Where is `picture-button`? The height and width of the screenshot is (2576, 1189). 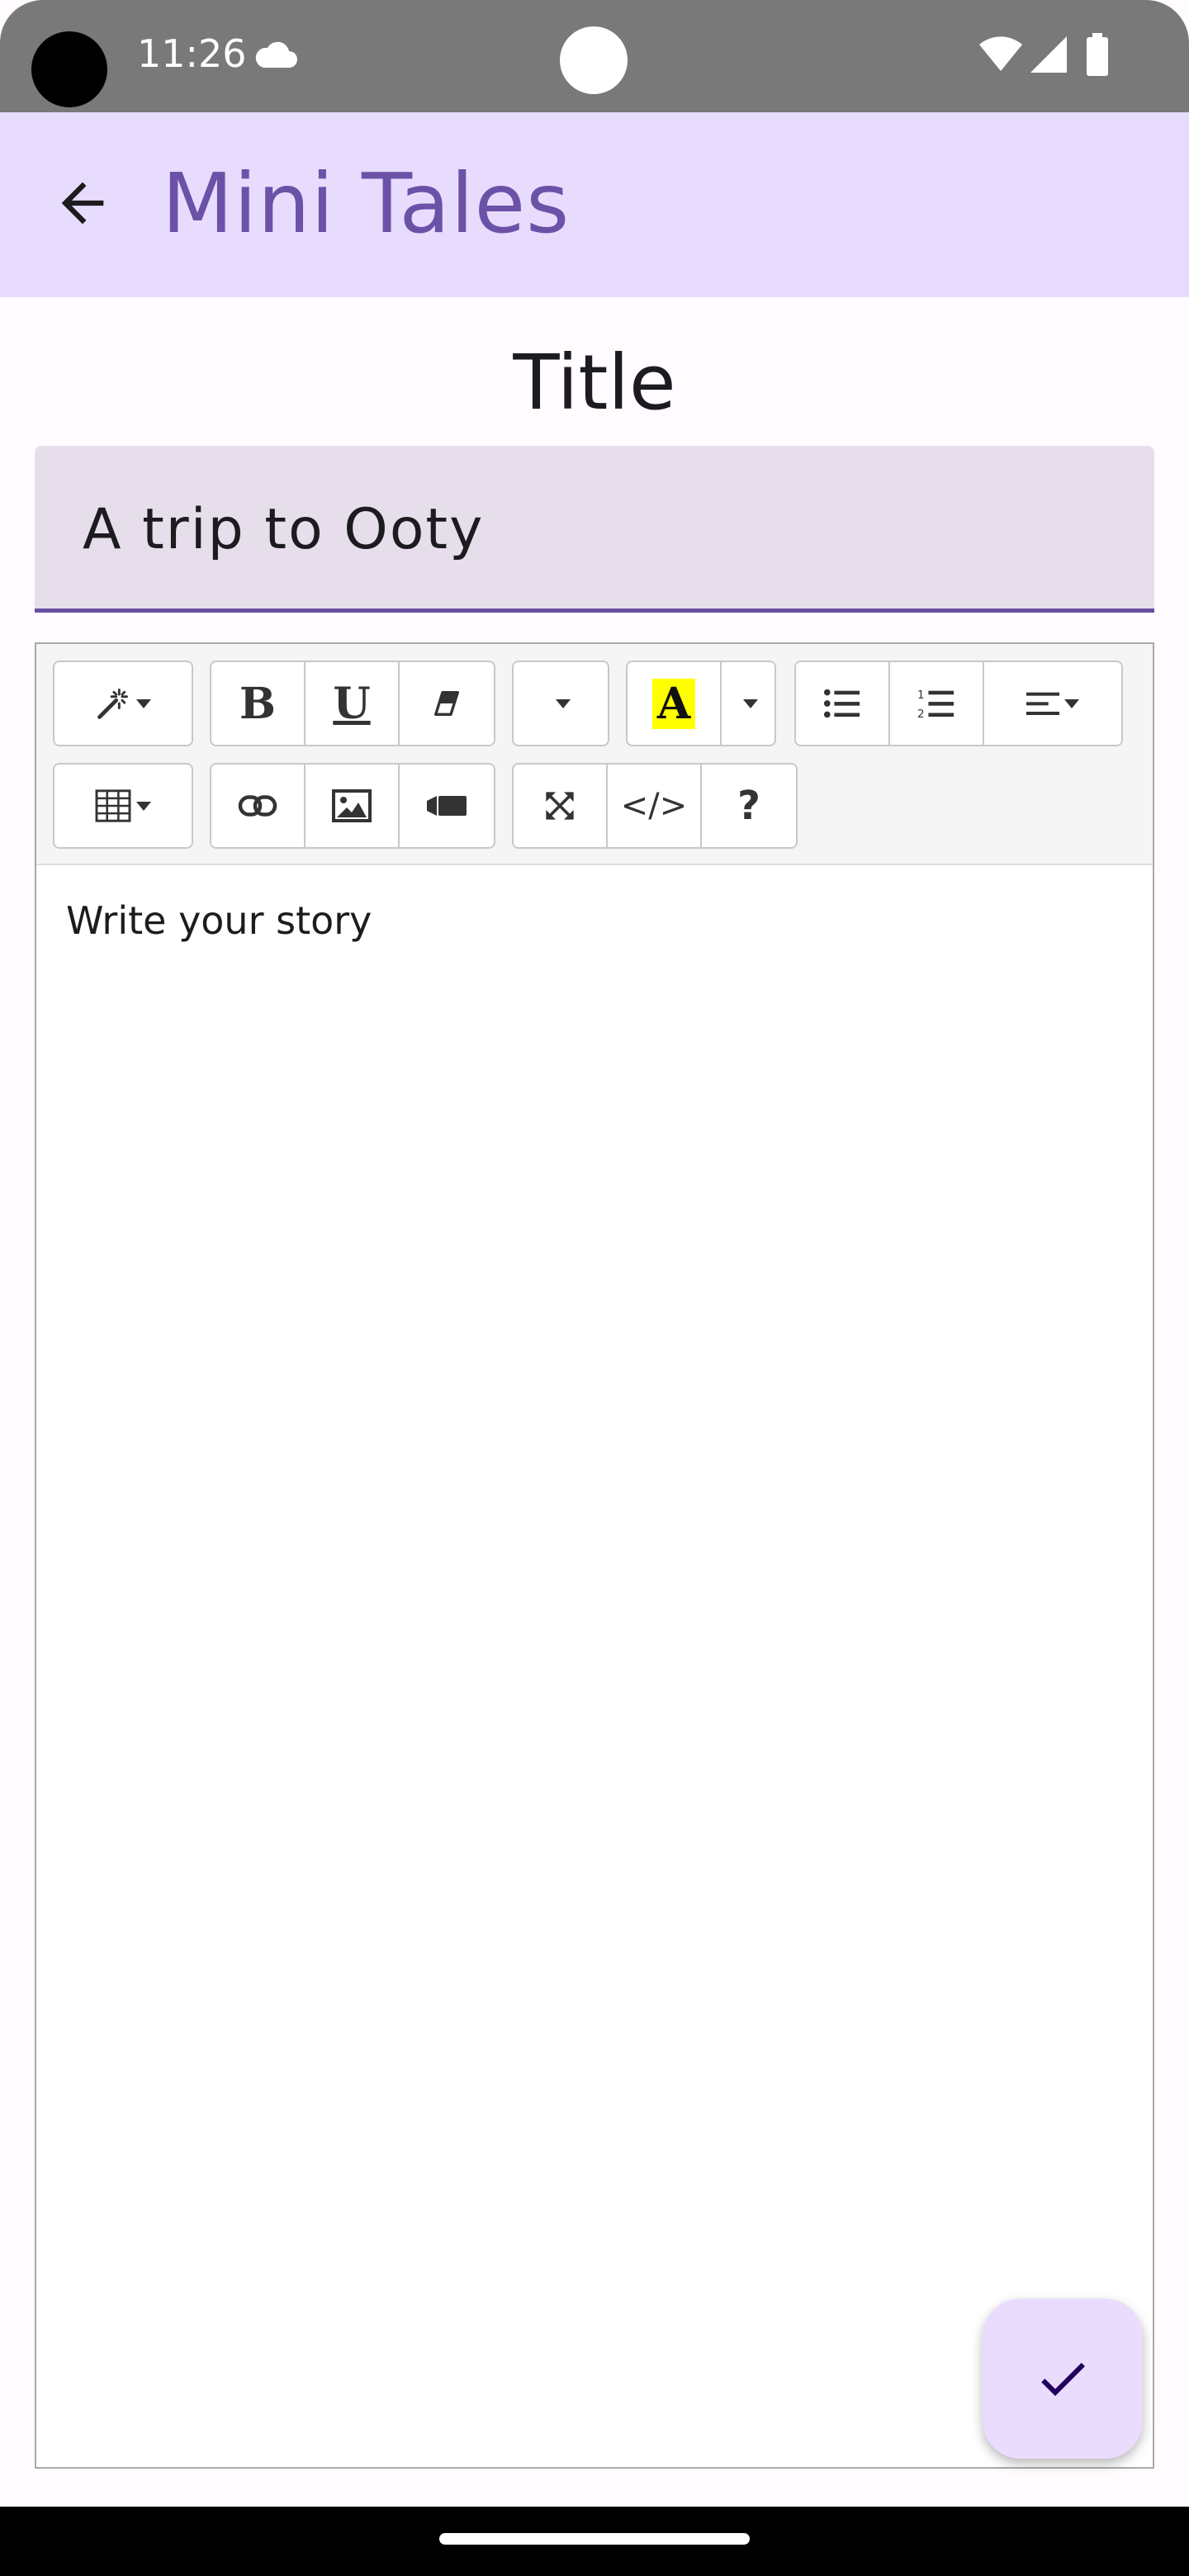 picture-button is located at coordinates (353, 806).